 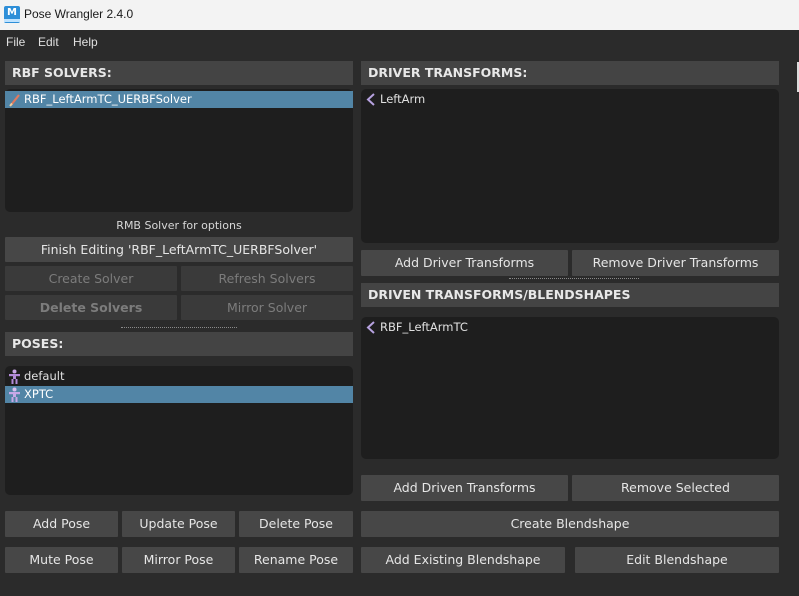 I want to click on delete-pose-button: Delete Pose, so click(x=296, y=524).